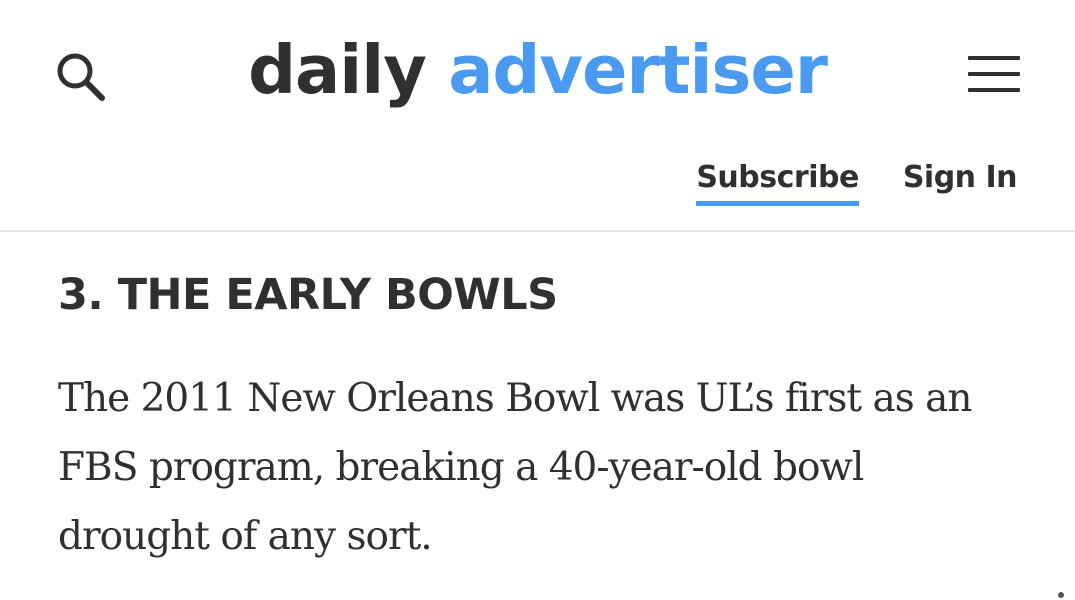 This screenshot has height=600, width=1075. What do you see at coordinates (638, 70) in the screenshot?
I see `logo-word-advertiser: advertiser` at bounding box center [638, 70].